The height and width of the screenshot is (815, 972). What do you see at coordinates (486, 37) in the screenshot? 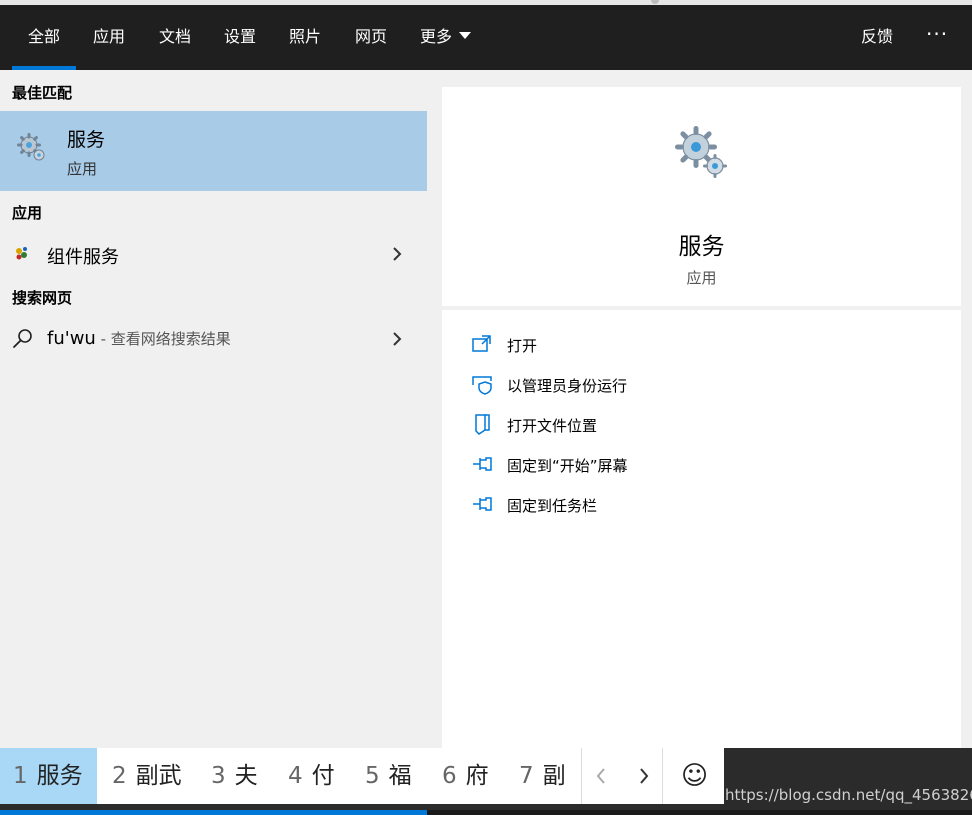
I see `search-header: 全部 应用 文档 设置 照片 网页 更多 反馈 ···` at bounding box center [486, 37].